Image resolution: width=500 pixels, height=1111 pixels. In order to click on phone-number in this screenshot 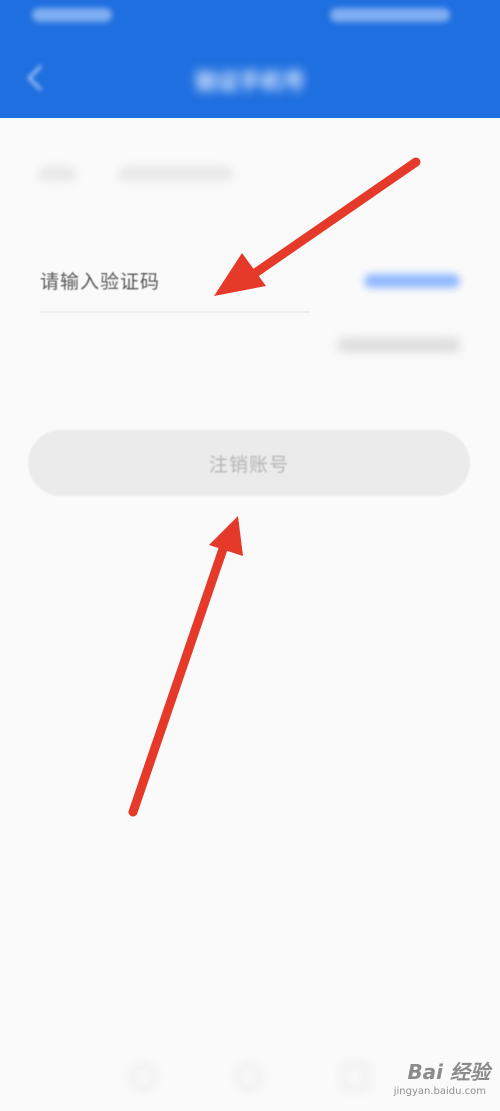, I will do `click(175, 174)`.